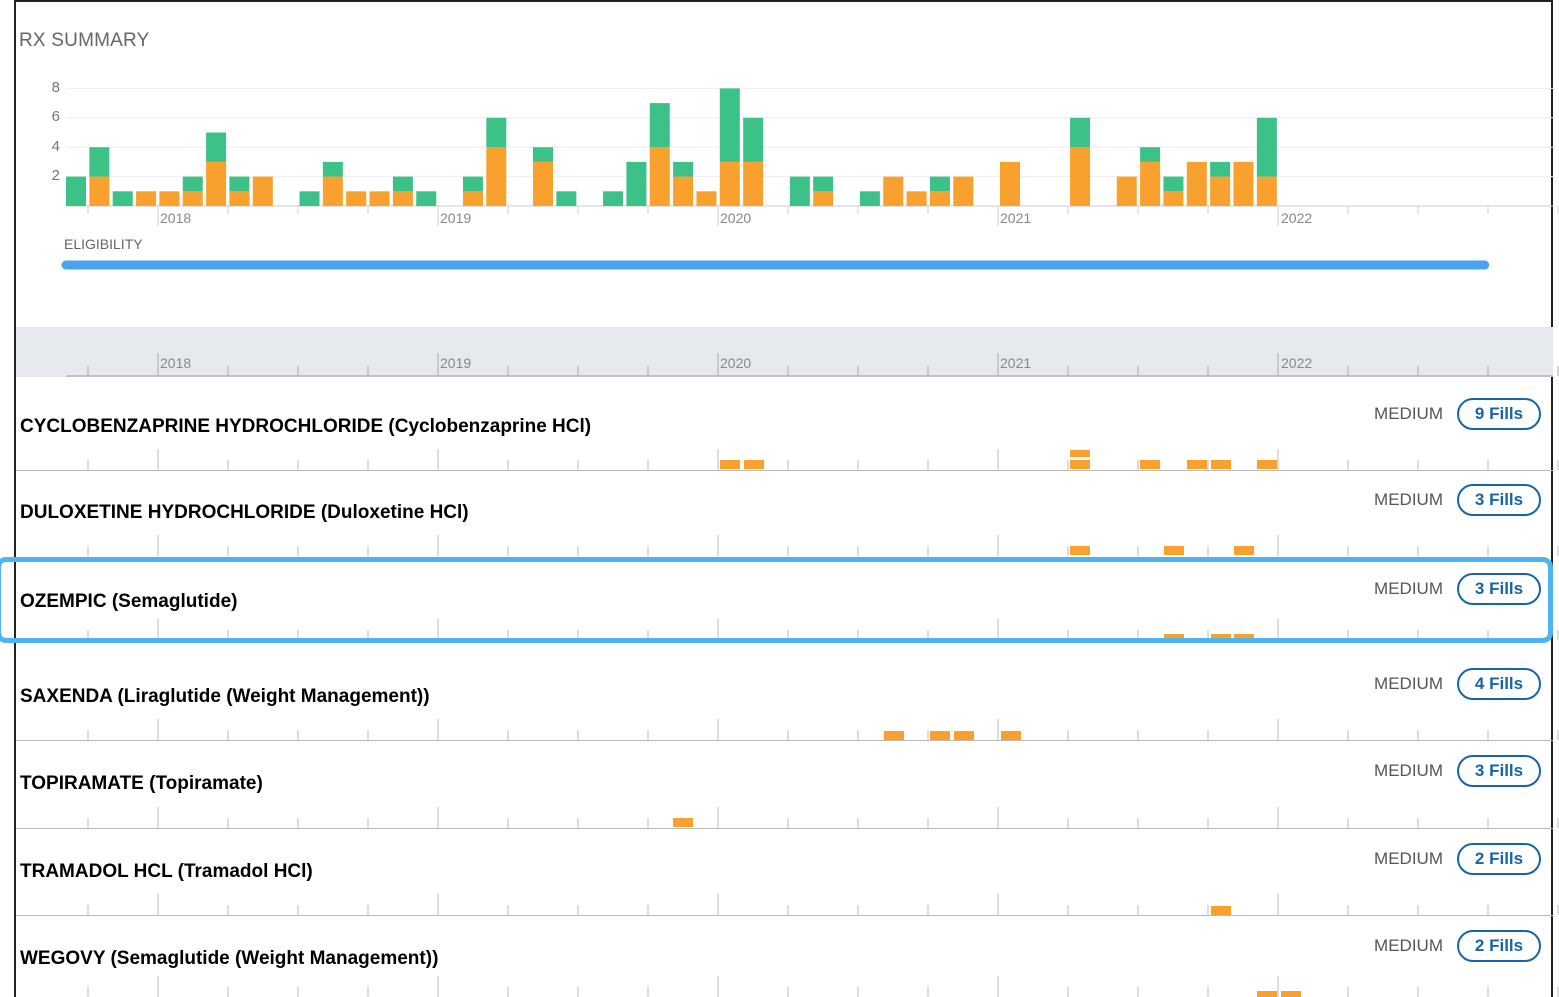 Image resolution: width=1559 pixels, height=997 pixels. Describe the element at coordinates (776, 600) in the screenshot. I see `selected-row-highlight` at that location.